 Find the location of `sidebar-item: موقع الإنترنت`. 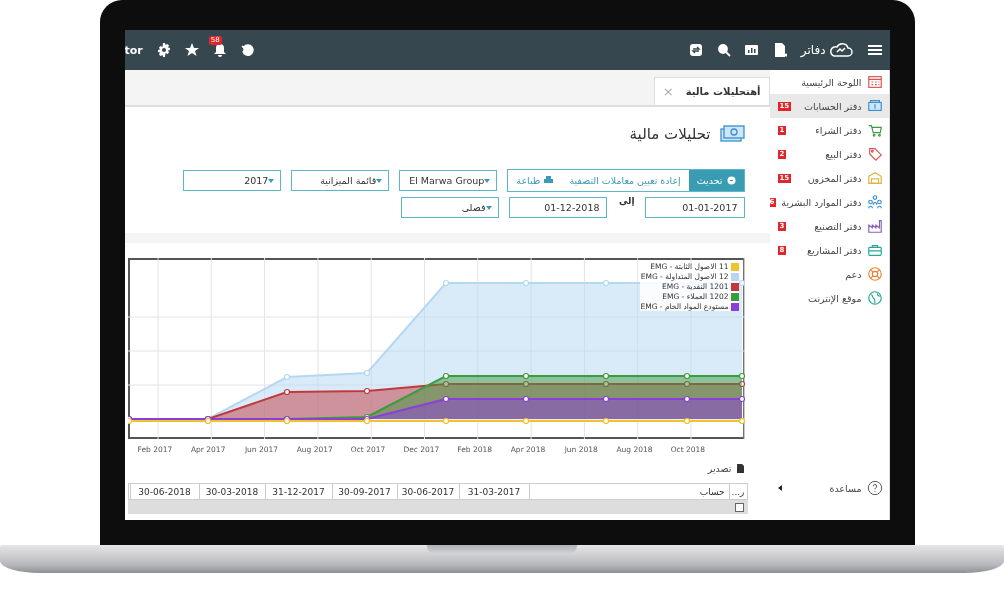

sidebar-item: موقع الإنترنت is located at coordinates (829, 298).